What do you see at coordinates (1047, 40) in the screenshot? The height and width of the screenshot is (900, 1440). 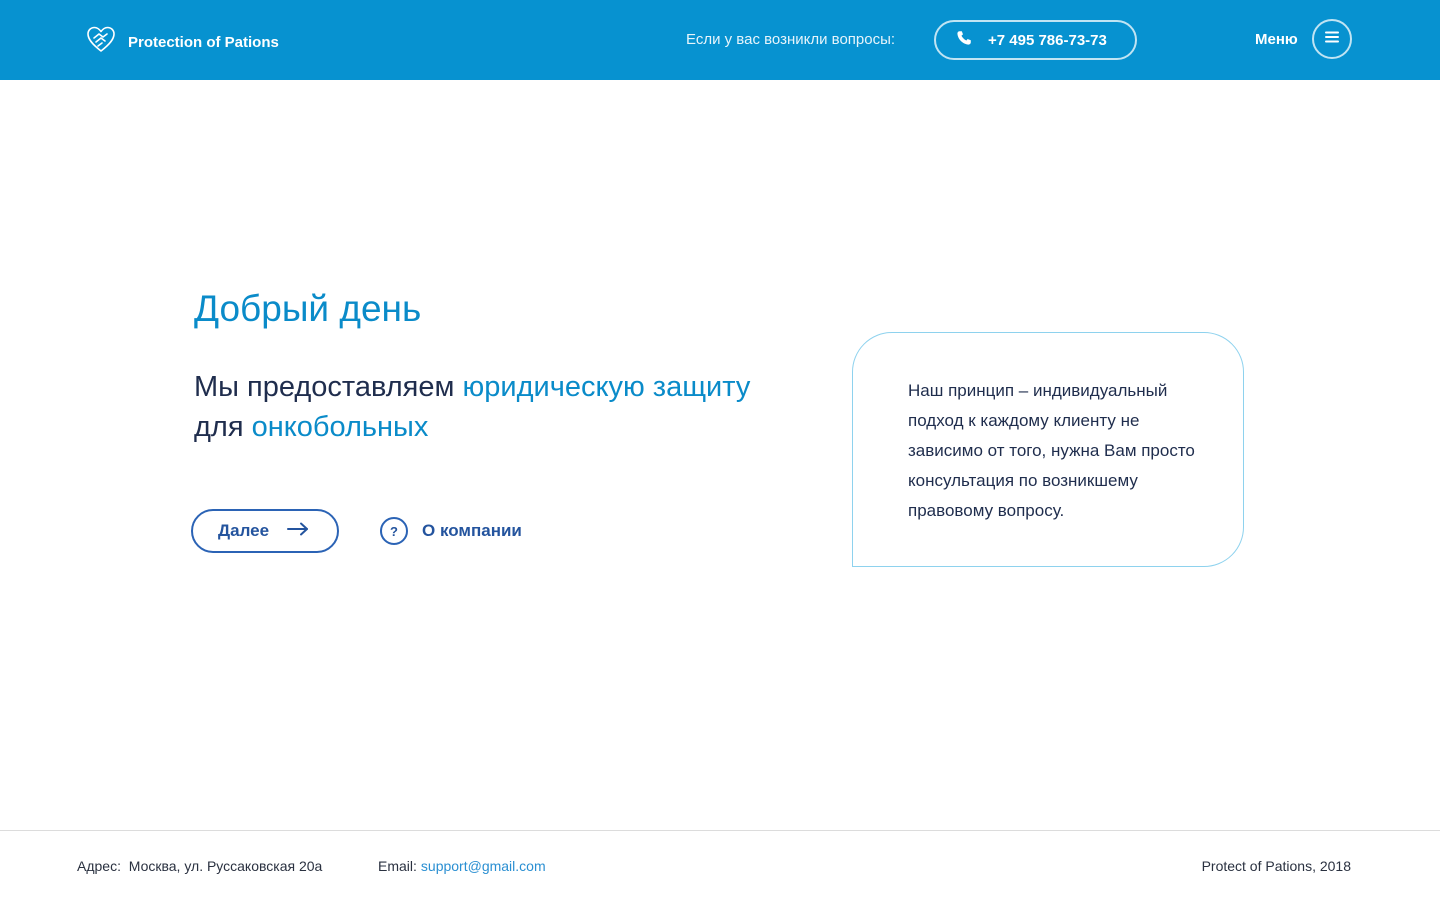 I see `phone-number: +7 495 786-73-73` at bounding box center [1047, 40].